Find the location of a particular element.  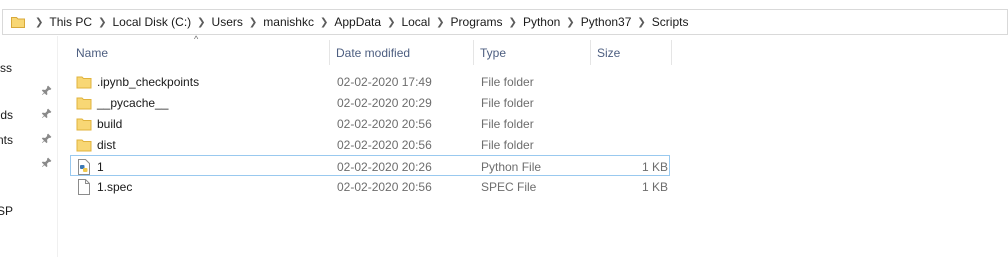

file-row: 1.spec 02-02-2020 20:56 SPEC File 1 KB is located at coordinates (370, 186).